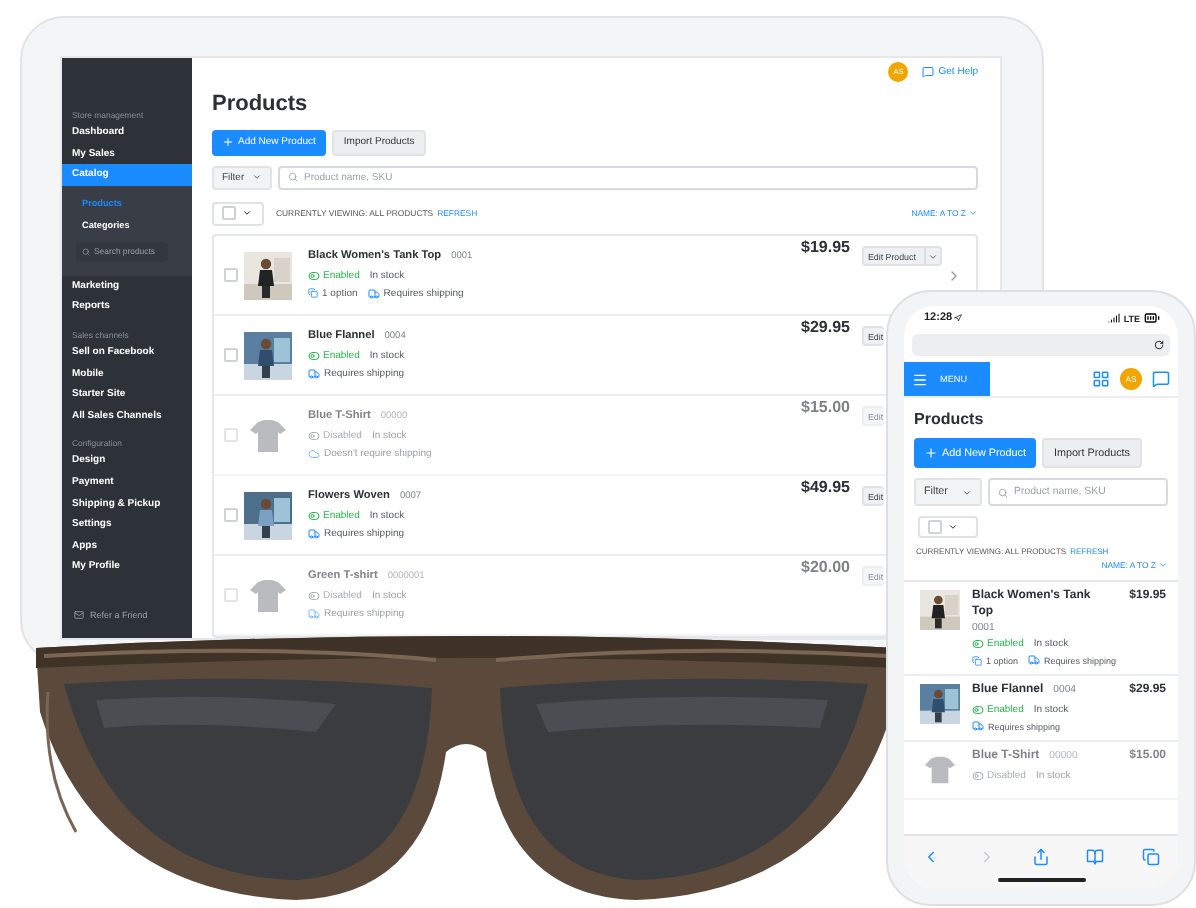 The width and height of the screenshot is (1196, 908). What do you see at coordinates (1095, 857) in the screenshot?
I see `book-icon` at bounding box center [1095, 857].